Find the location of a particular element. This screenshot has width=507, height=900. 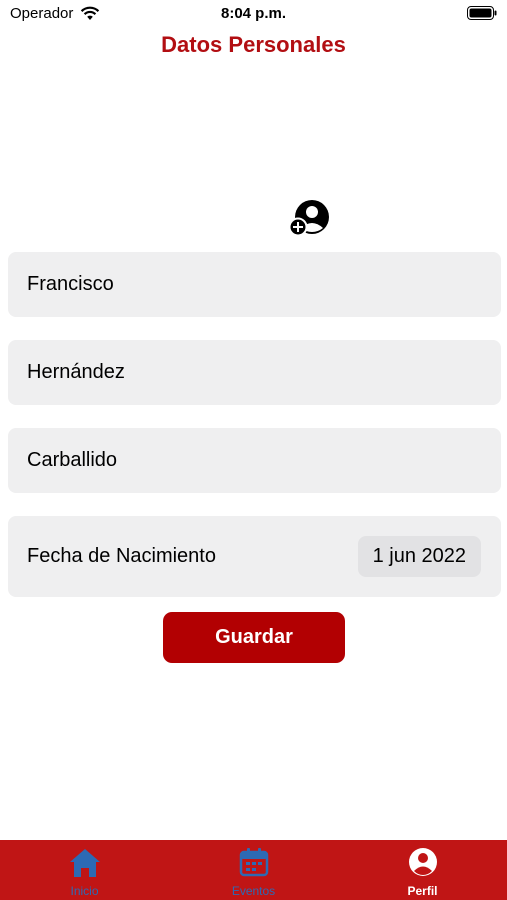

profile-icon is located at coordinates (422, 862).